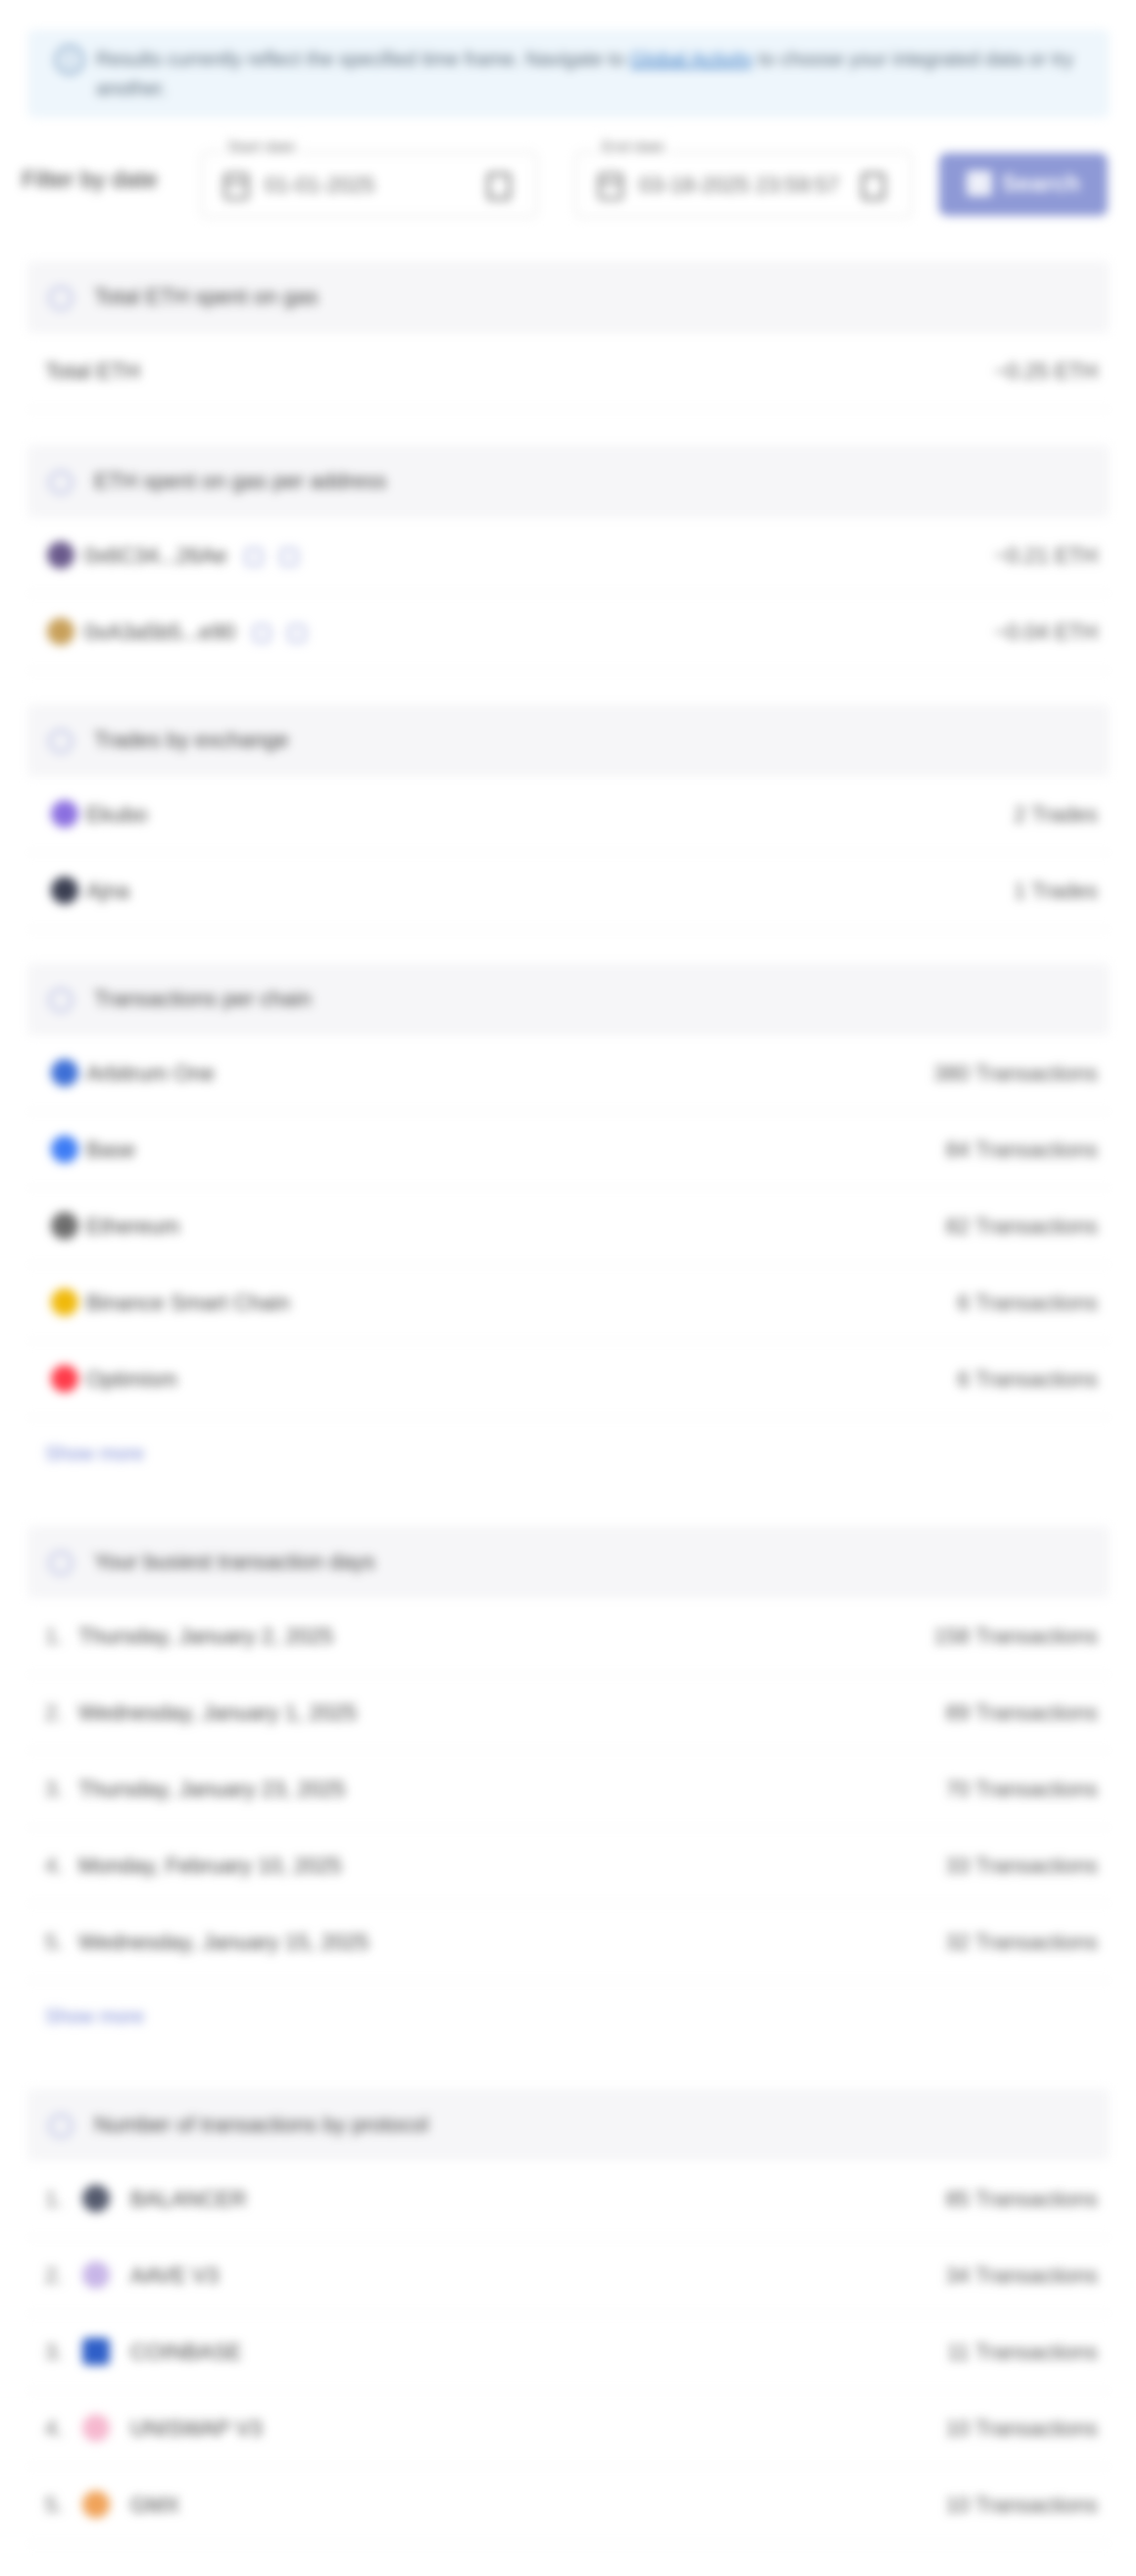 This screenshot has width=1136, height=2576. Describe the element at coordinates (155, 555) in the screenshot. I see `address-label: 0x6C34...26Ae` at that location.